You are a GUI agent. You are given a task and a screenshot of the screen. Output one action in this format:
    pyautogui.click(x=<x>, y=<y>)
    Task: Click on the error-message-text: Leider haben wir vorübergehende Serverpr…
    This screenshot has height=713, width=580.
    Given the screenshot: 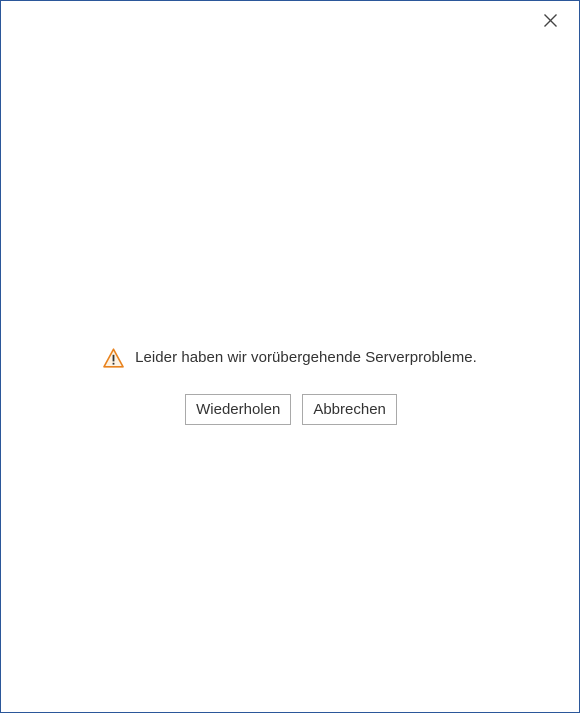 What is the action you would take?
    pyautogui.click(x=306, y=357)
    